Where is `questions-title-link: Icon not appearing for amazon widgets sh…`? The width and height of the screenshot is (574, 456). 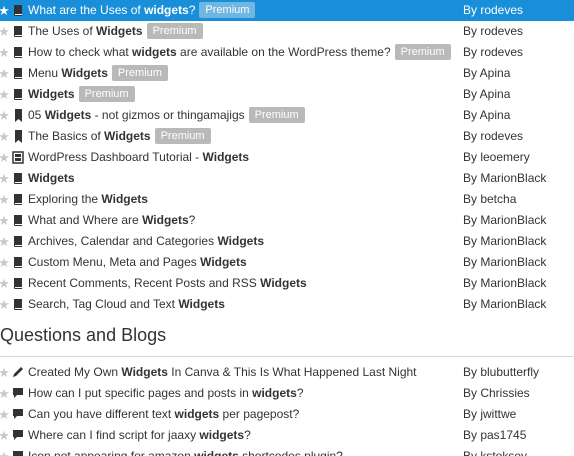
questions-title-link: Icon not appearing for amazon widgets sh… is located at coordinates (185, 451).